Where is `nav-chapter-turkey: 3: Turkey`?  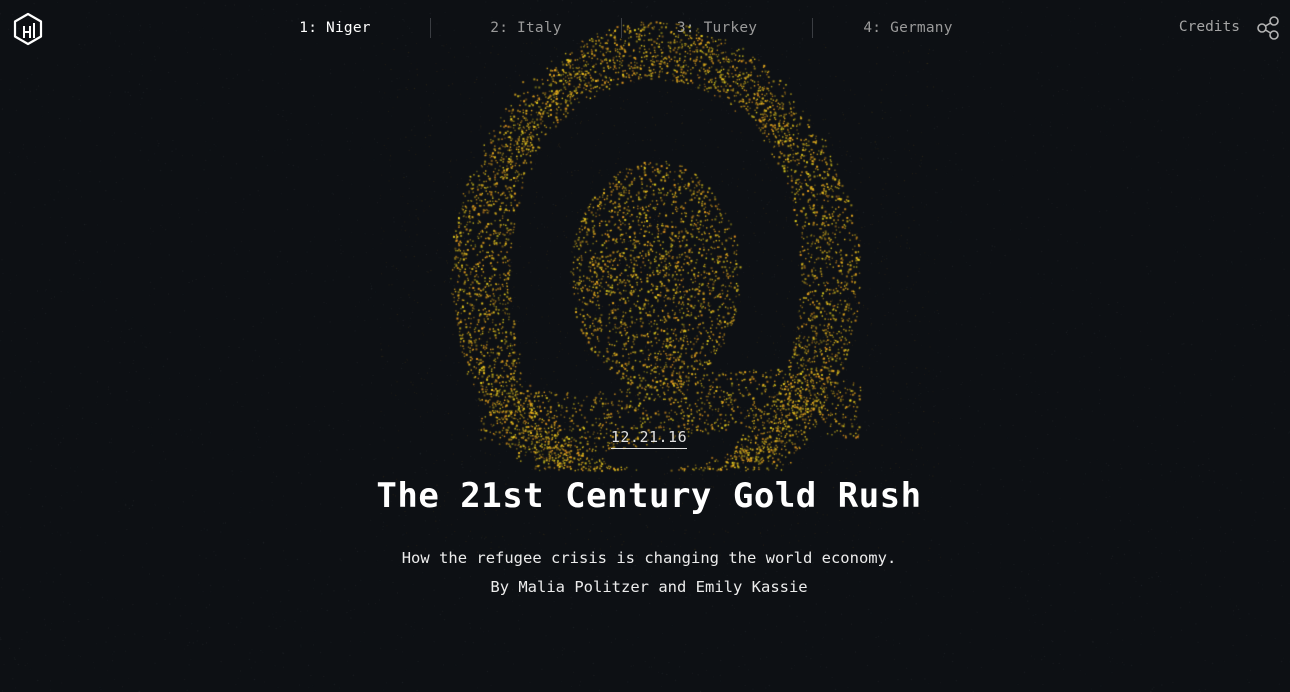 nav-chapter-turkey: 3: Turkey is located at coordinates (717, 28).